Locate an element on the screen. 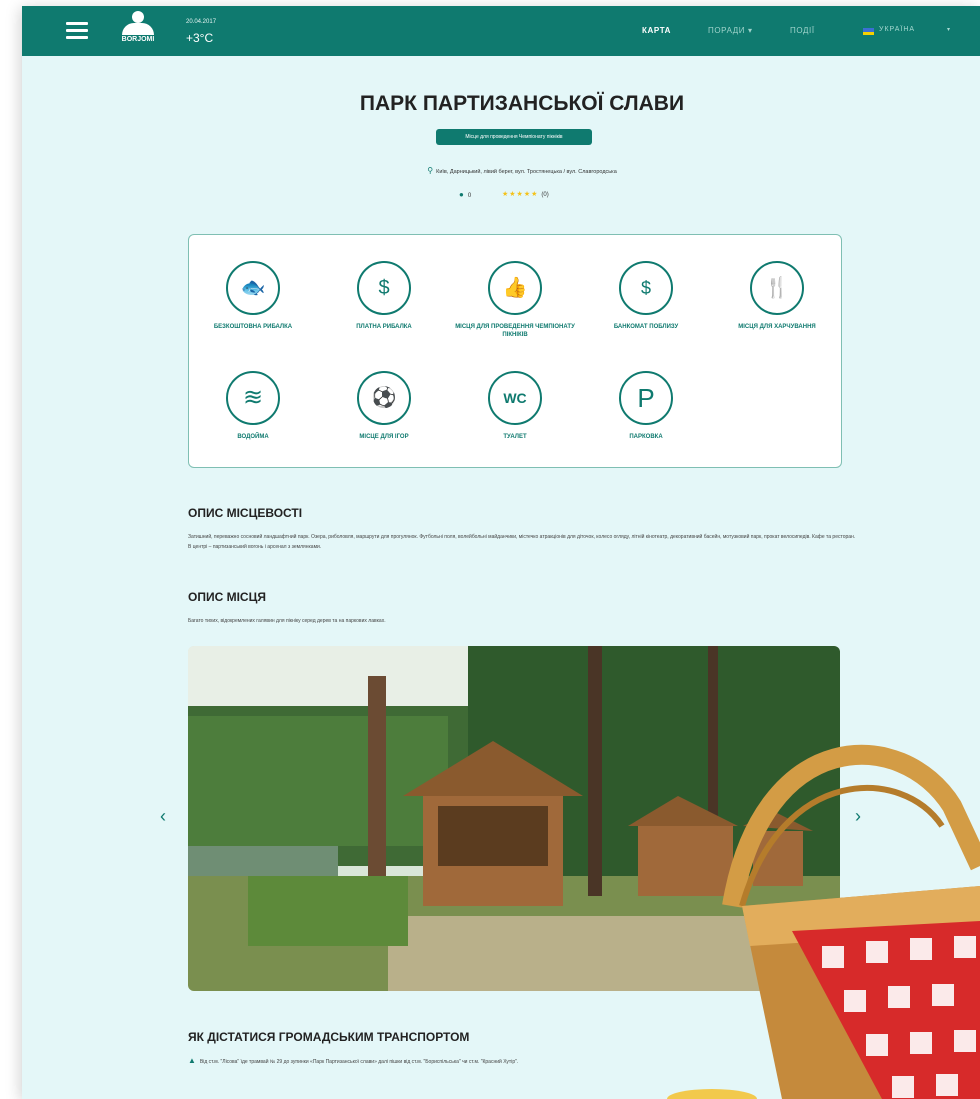 This screenshot has width=980, height=1099. ukraine-flag-icon is located at coordinates (868, 31).